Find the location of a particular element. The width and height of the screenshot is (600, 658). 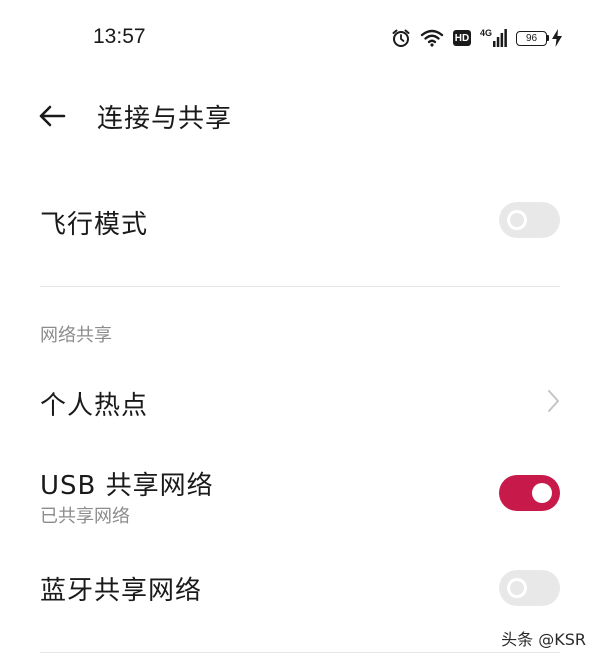

usb-tethering-subtitle: 已共享网络 is located at coordinates (85, 516).